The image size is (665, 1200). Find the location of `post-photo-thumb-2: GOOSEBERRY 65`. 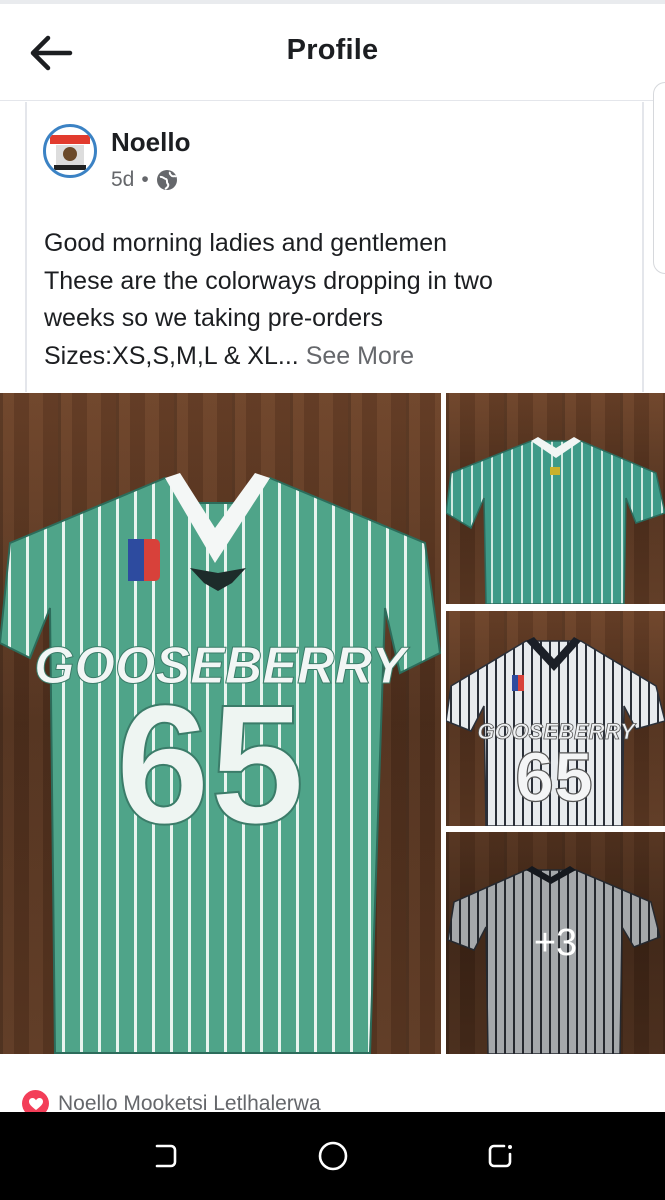

post-photo-thumb-2: GOOSEBERRY 65 is located at coordinates (555, 718).